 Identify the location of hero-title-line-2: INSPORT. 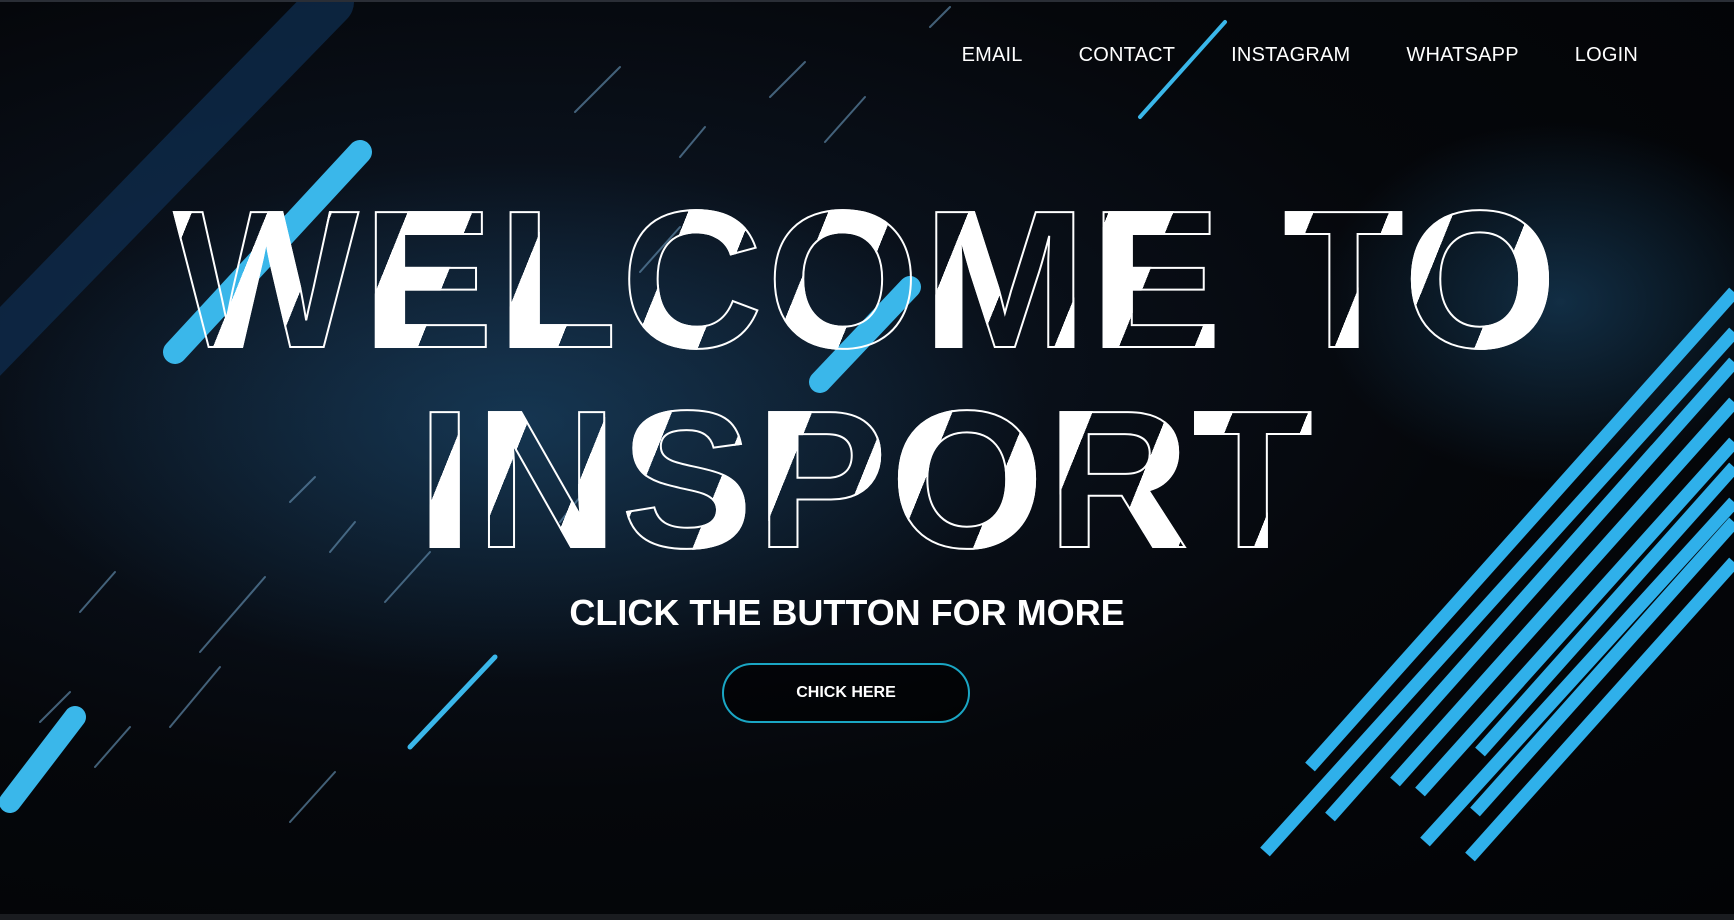
(866, 479).